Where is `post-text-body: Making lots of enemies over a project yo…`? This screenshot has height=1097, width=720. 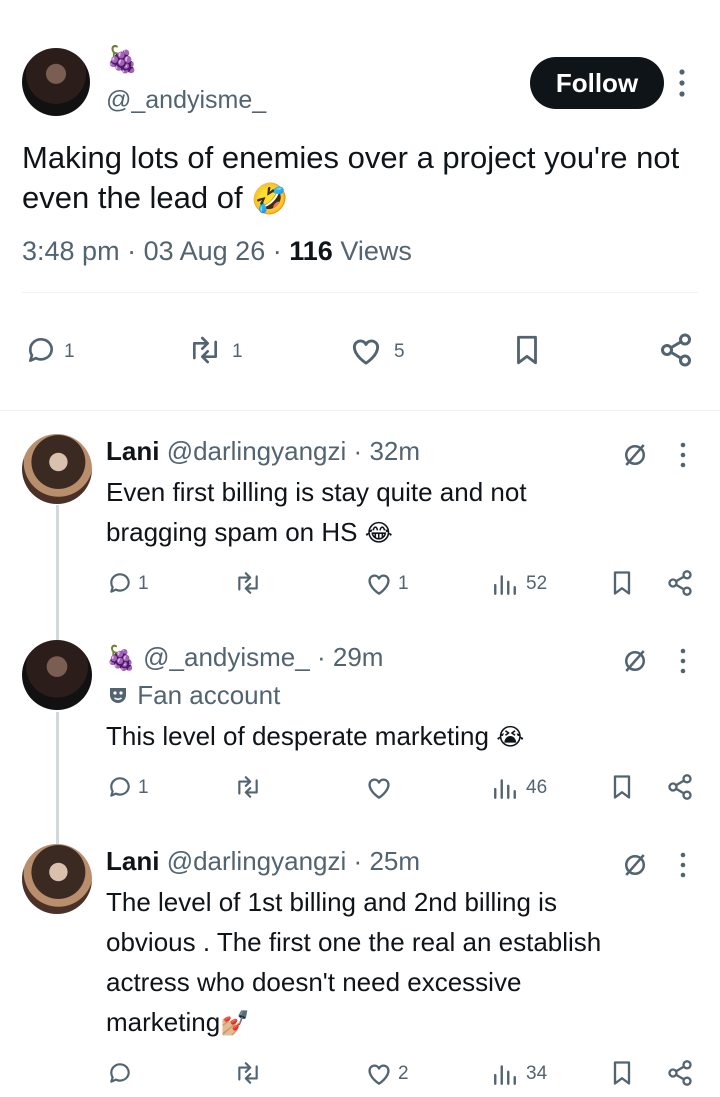 post-text-body: Making lots of enemies over a project yo… is located at coordinates (351, 177).